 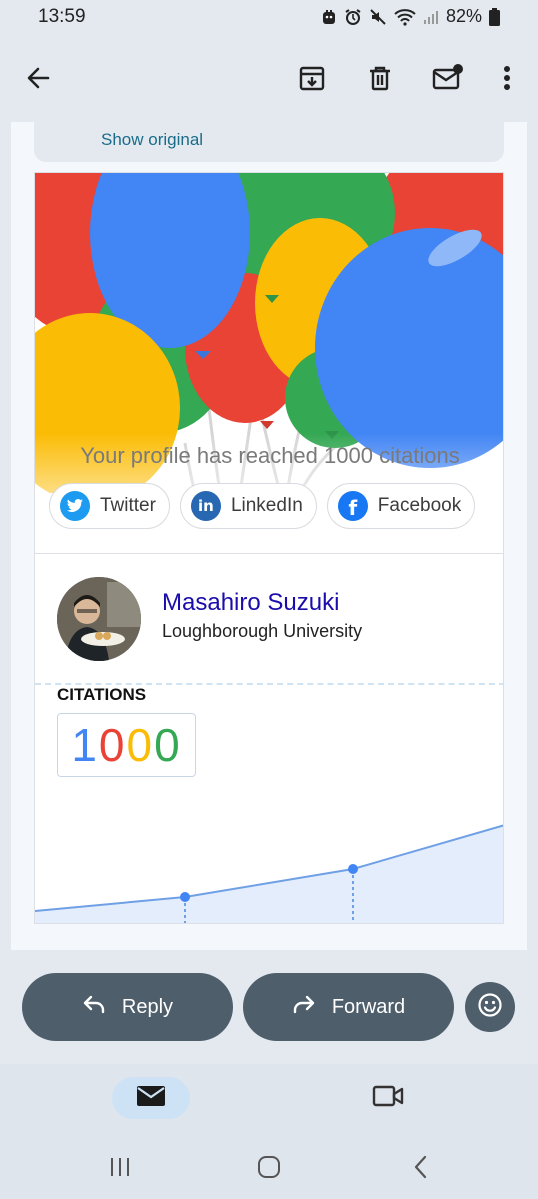 I want to click on emoji-reaction-button, so click(x=490, y=1007).